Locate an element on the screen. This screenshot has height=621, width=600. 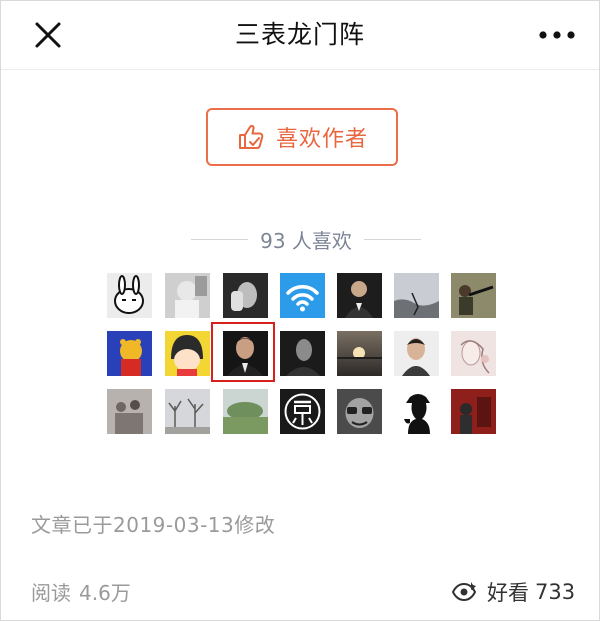
avatar-wifi-logo is located at coordinates (302, 295).